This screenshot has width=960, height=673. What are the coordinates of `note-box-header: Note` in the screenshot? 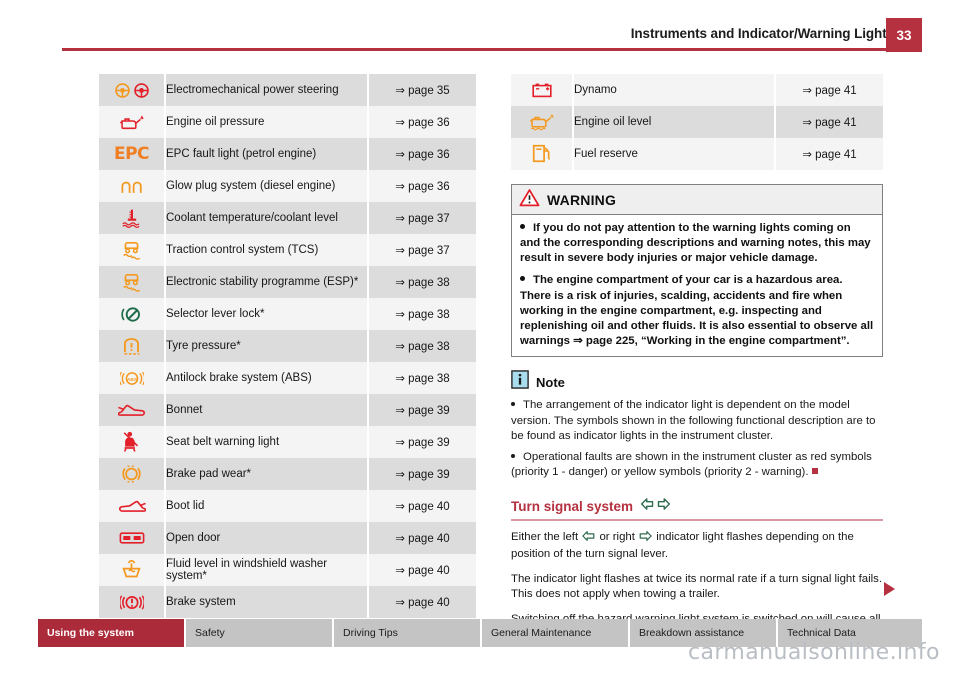 It's located at (697, 382).